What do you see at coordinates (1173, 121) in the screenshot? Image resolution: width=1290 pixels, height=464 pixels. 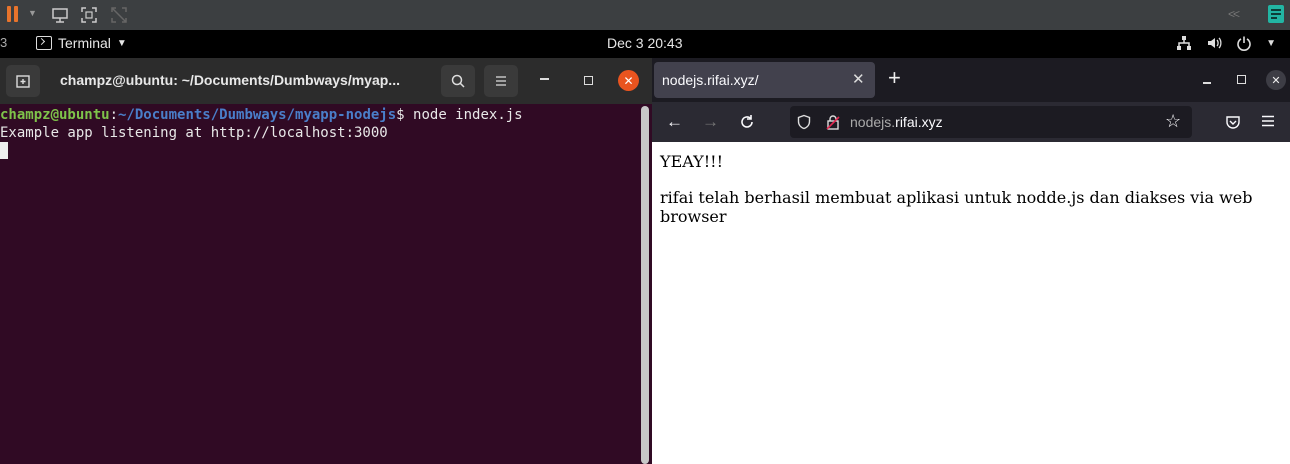 I see `star-icon: ☆` at bounding box center [1173, 121].